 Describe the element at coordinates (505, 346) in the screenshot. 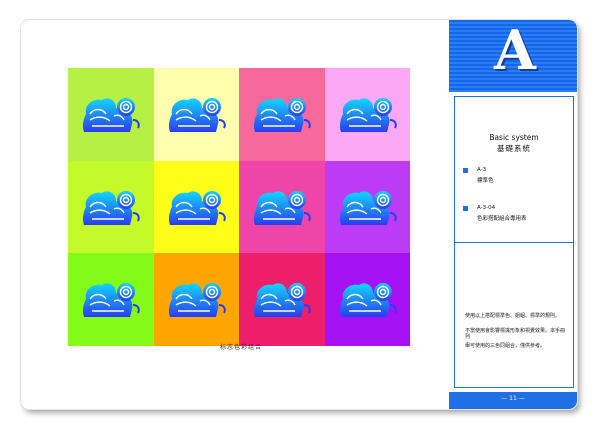

I see `description-line: 舉可使用的三色同組合，僅供參考。` at that location.